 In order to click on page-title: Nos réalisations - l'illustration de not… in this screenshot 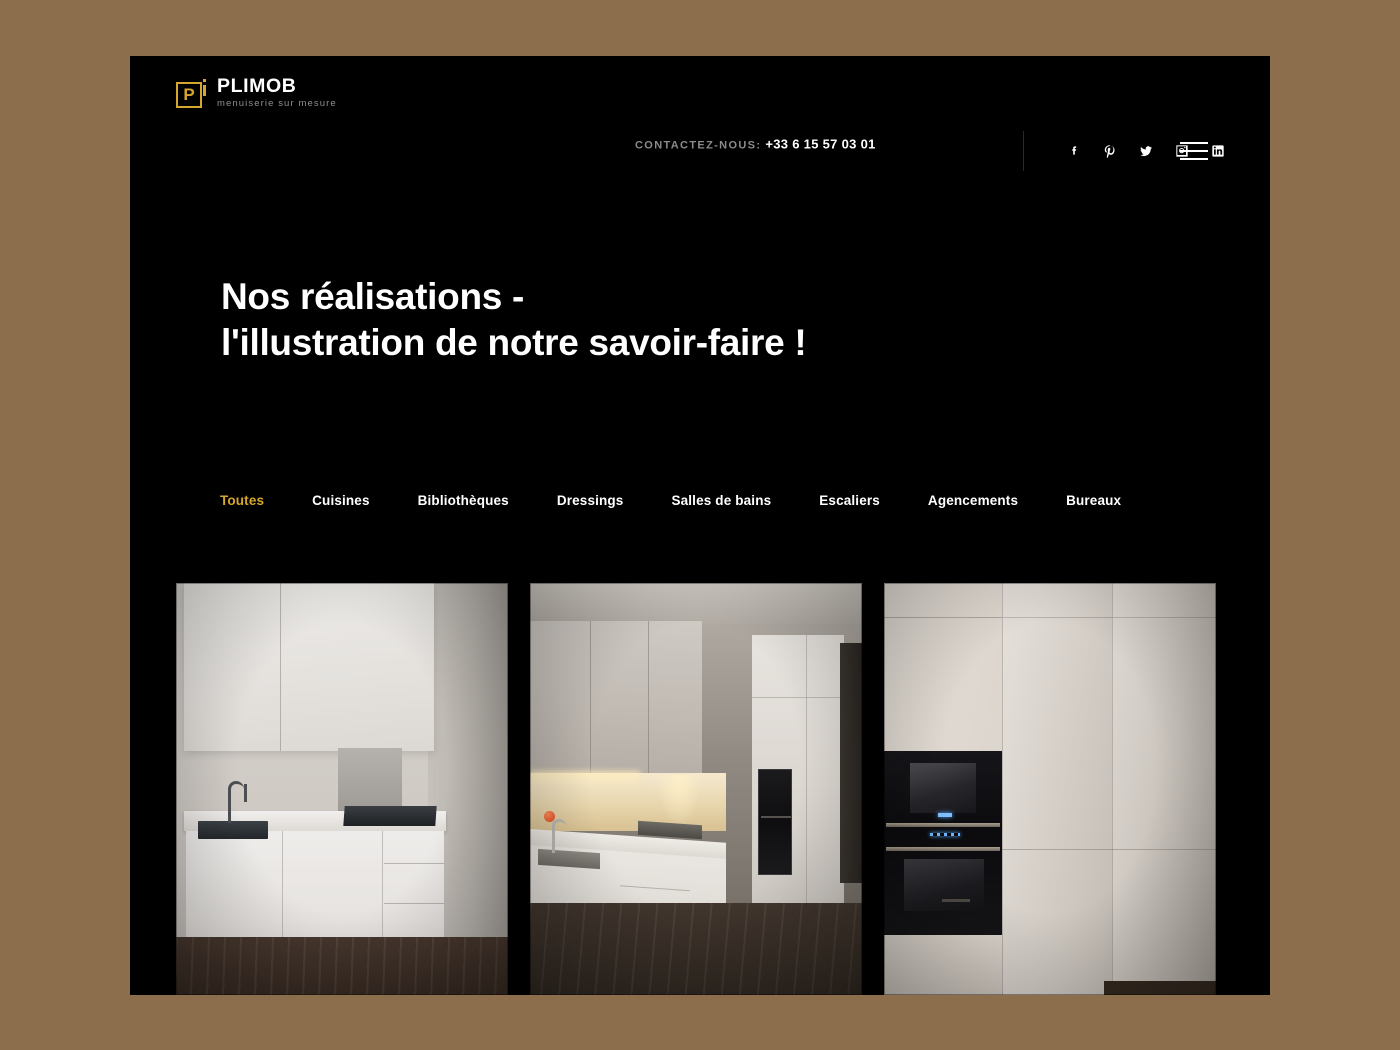, I will do `click(514, 319)`.